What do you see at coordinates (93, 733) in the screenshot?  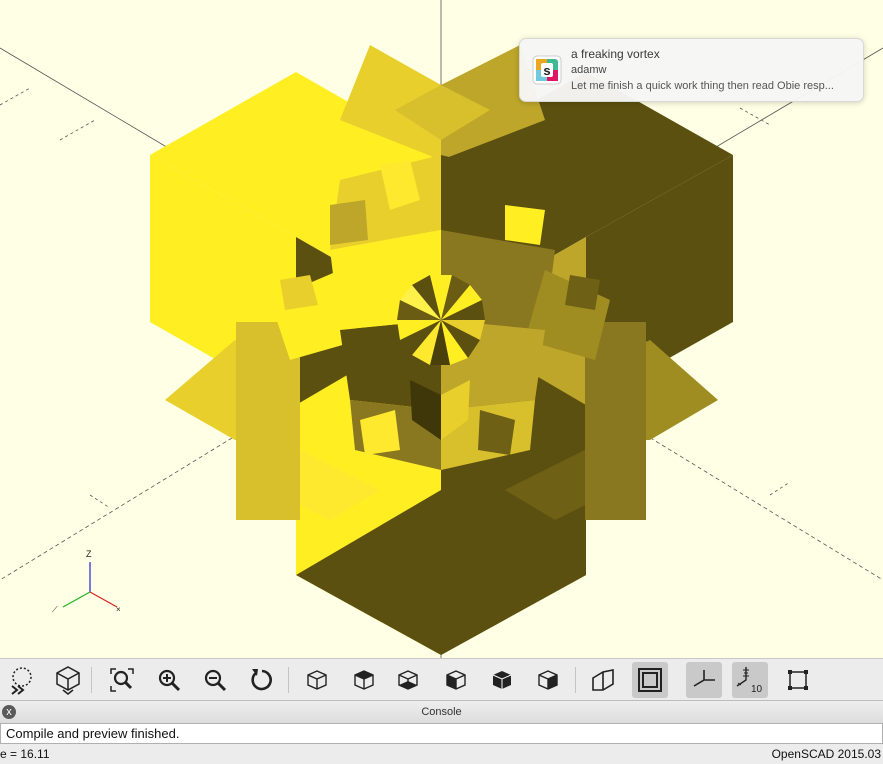 I see `console-message: Compile and preview finished.` at bounding box center [93, 733].